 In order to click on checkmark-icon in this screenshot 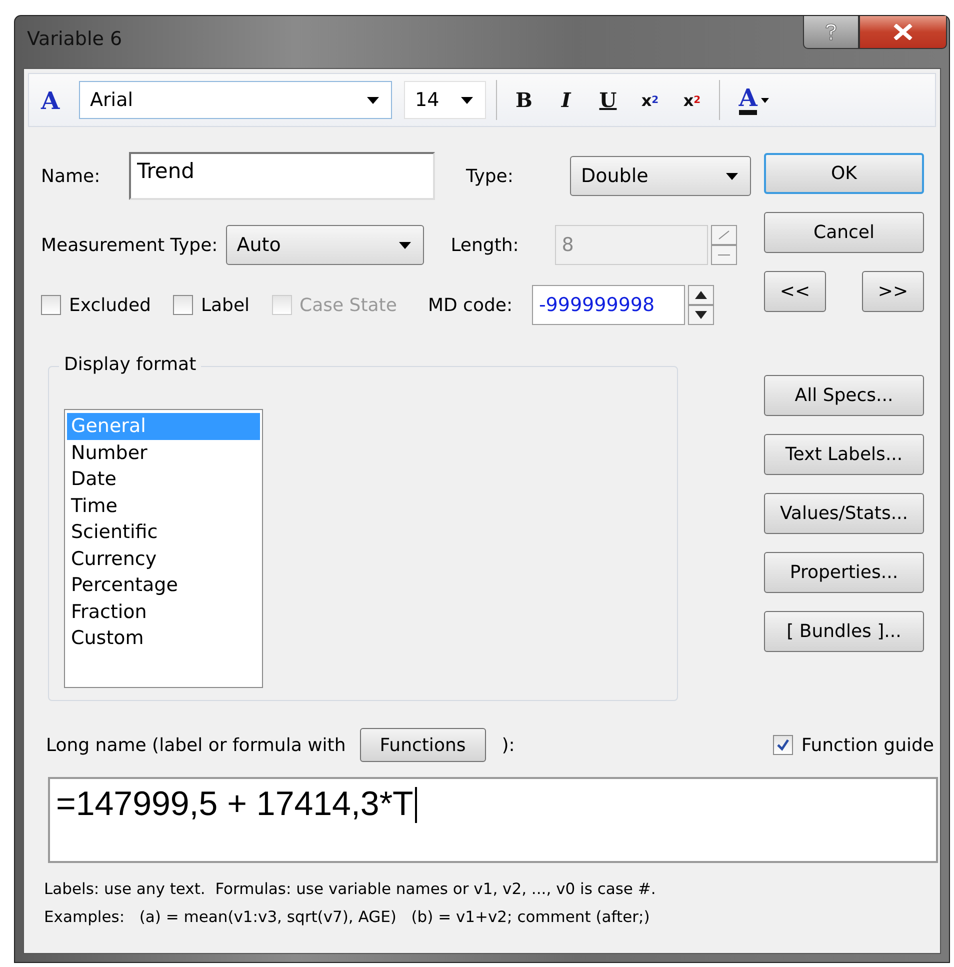, I will do `click(783, 745)`.